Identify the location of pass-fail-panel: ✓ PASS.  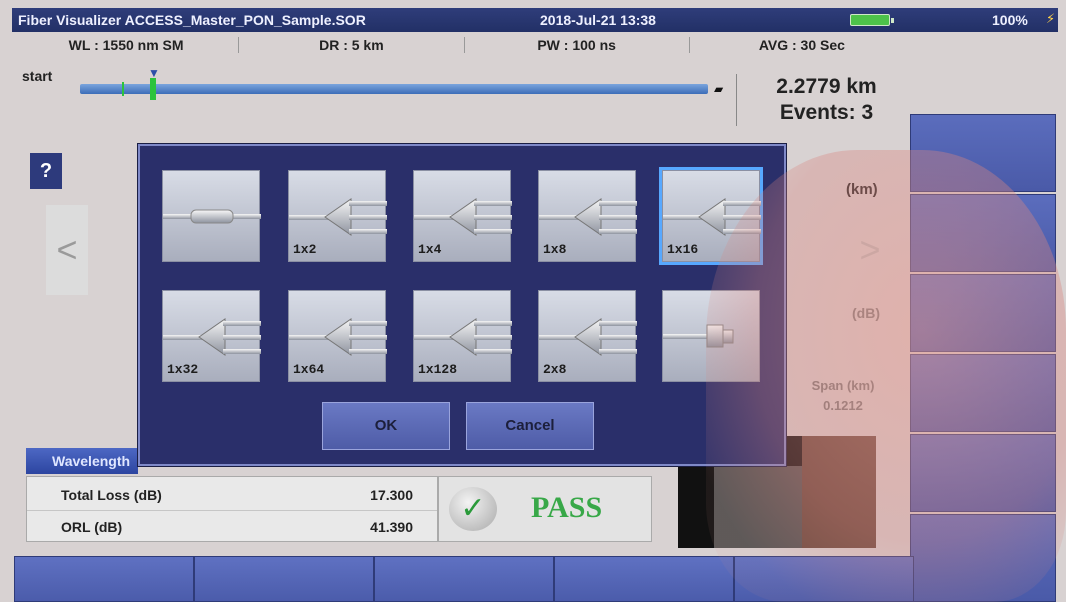
(545, 509).